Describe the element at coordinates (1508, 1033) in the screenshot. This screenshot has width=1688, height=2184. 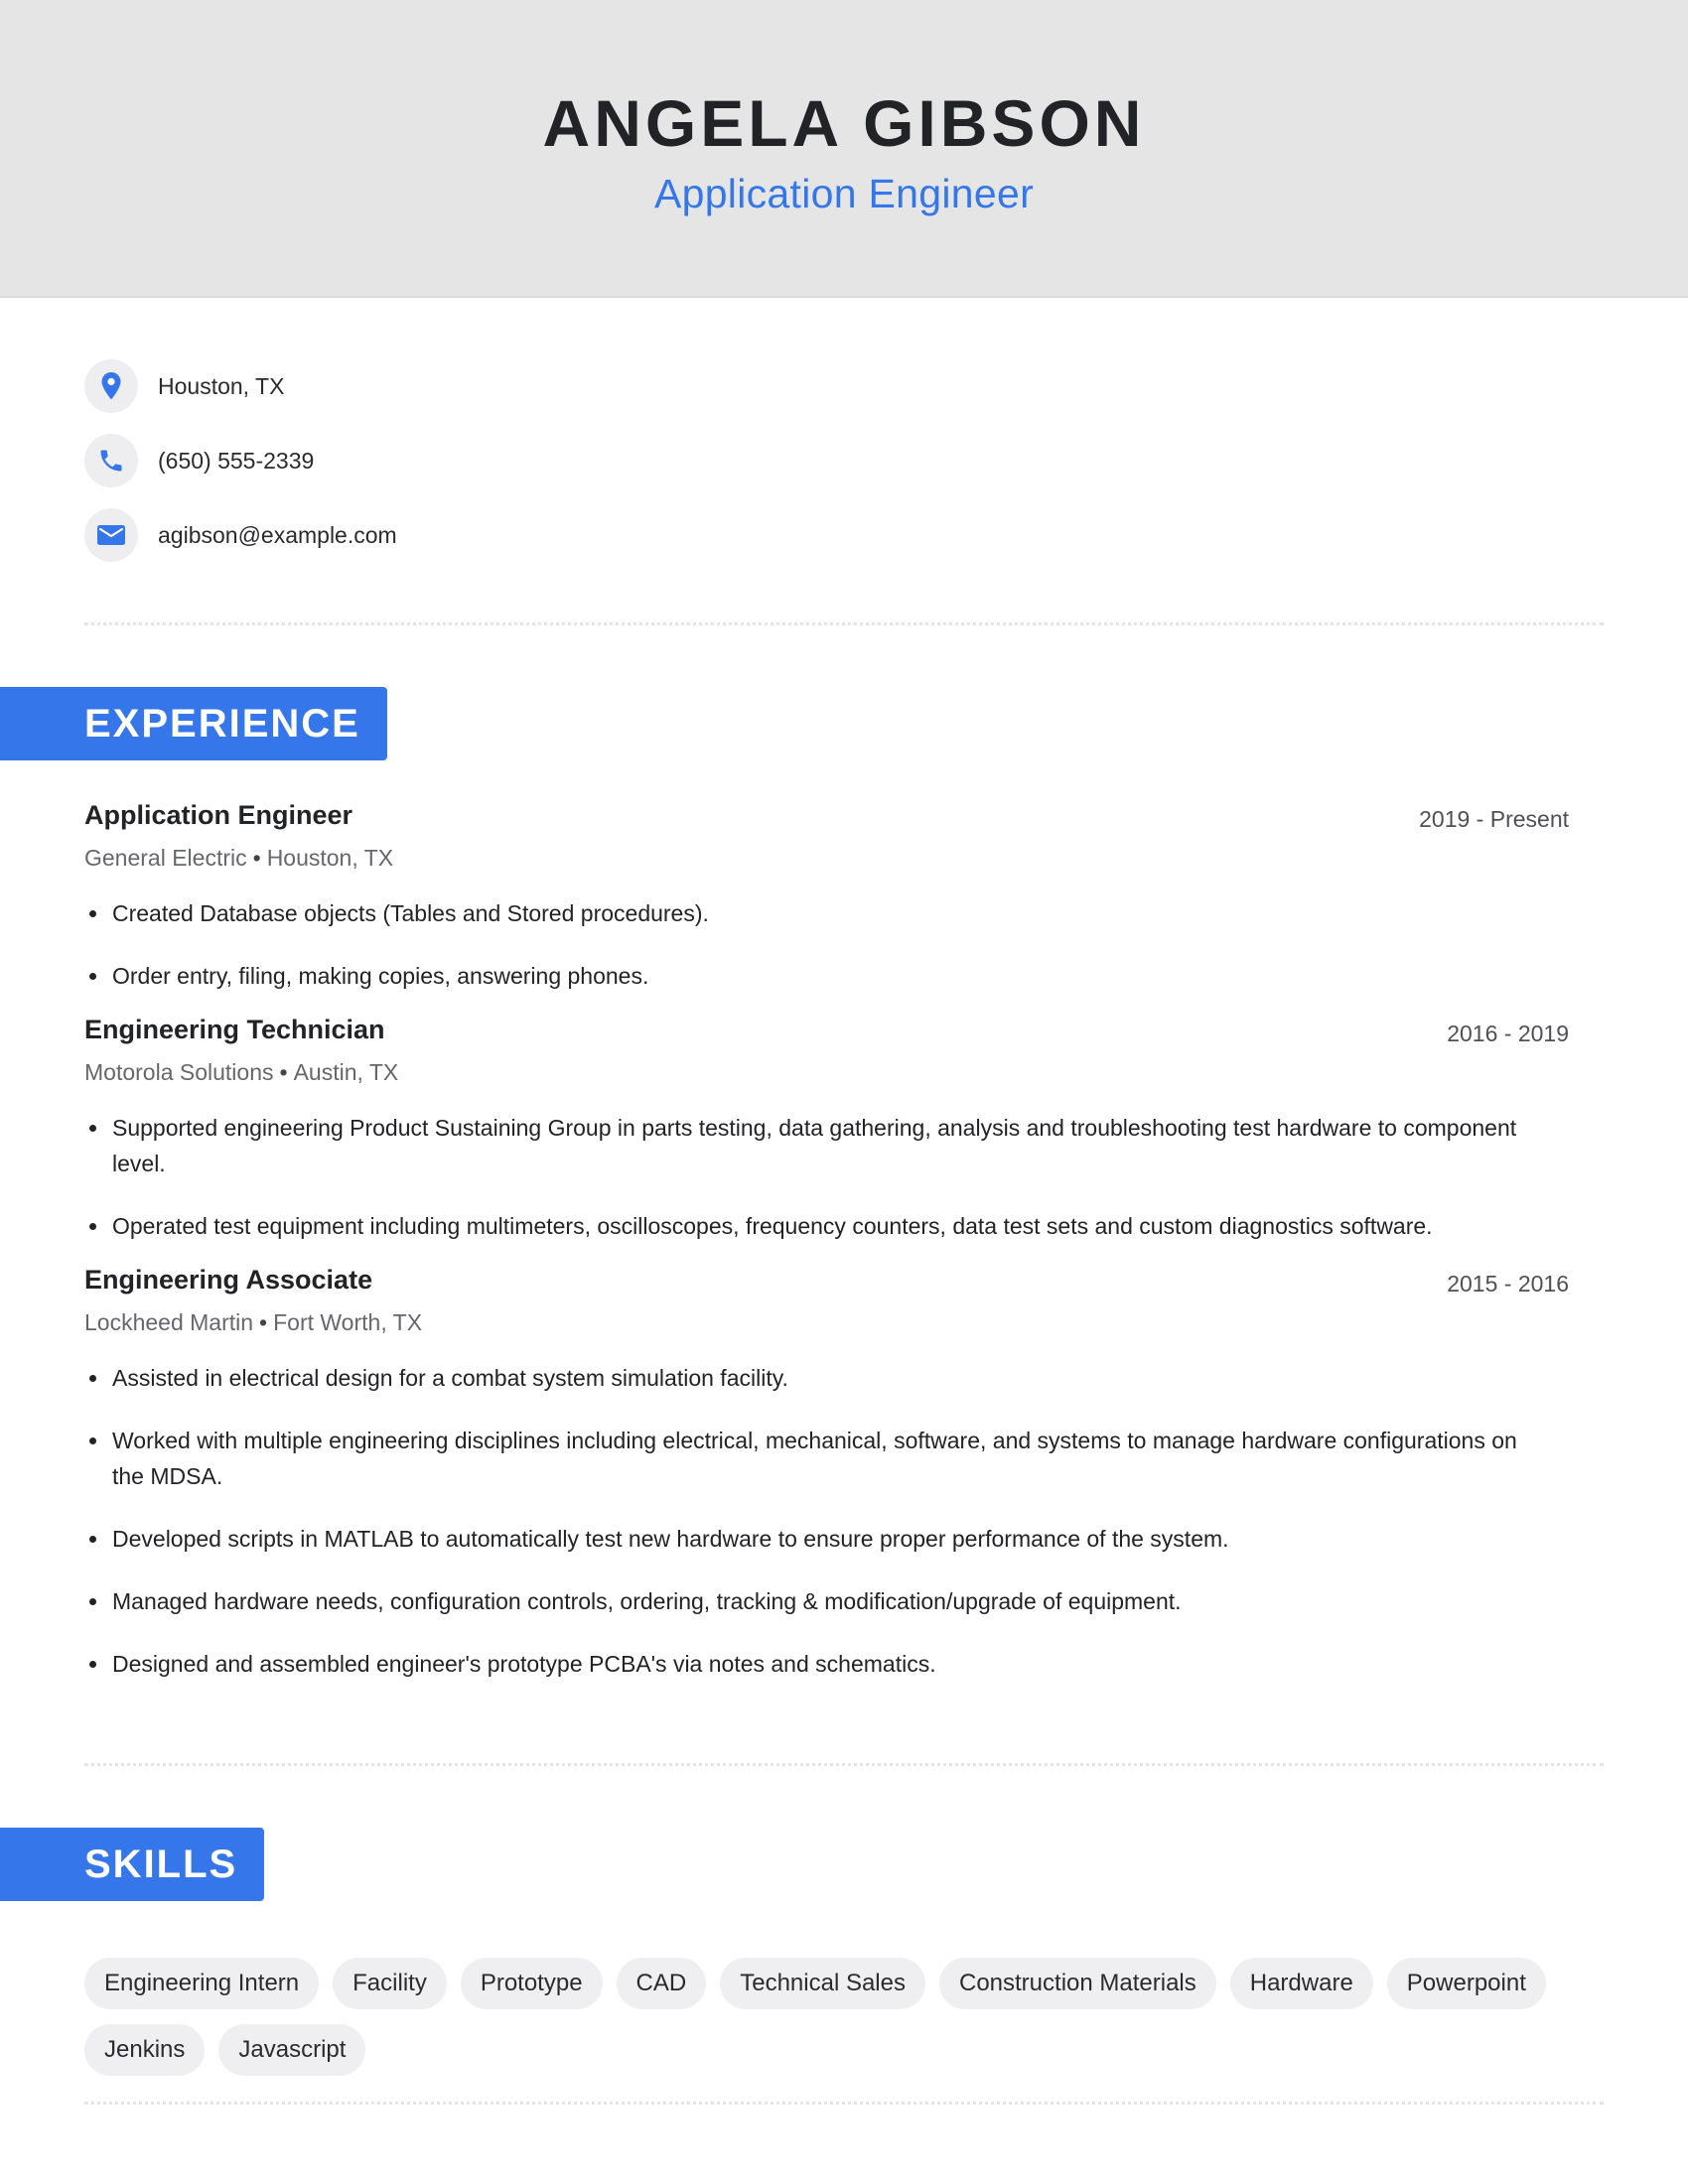
I see `job-dates: 2016 - 2019` at that location.